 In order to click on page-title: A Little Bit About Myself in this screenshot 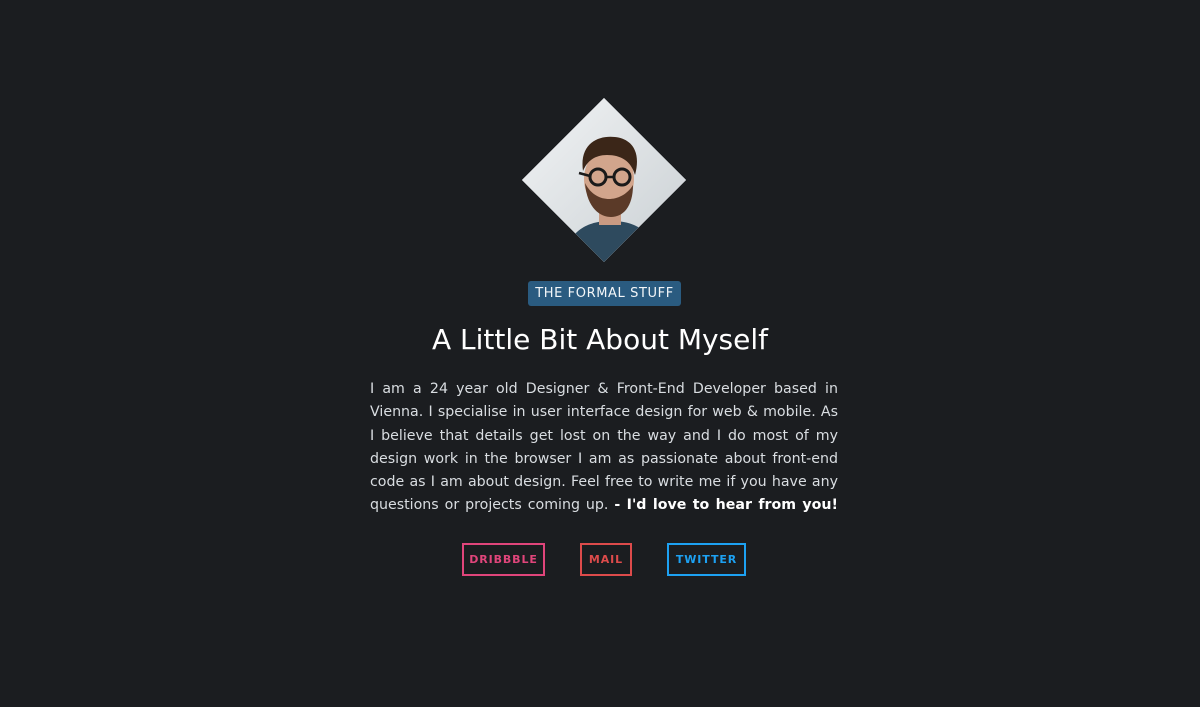, I will do `click(600, 339)`.